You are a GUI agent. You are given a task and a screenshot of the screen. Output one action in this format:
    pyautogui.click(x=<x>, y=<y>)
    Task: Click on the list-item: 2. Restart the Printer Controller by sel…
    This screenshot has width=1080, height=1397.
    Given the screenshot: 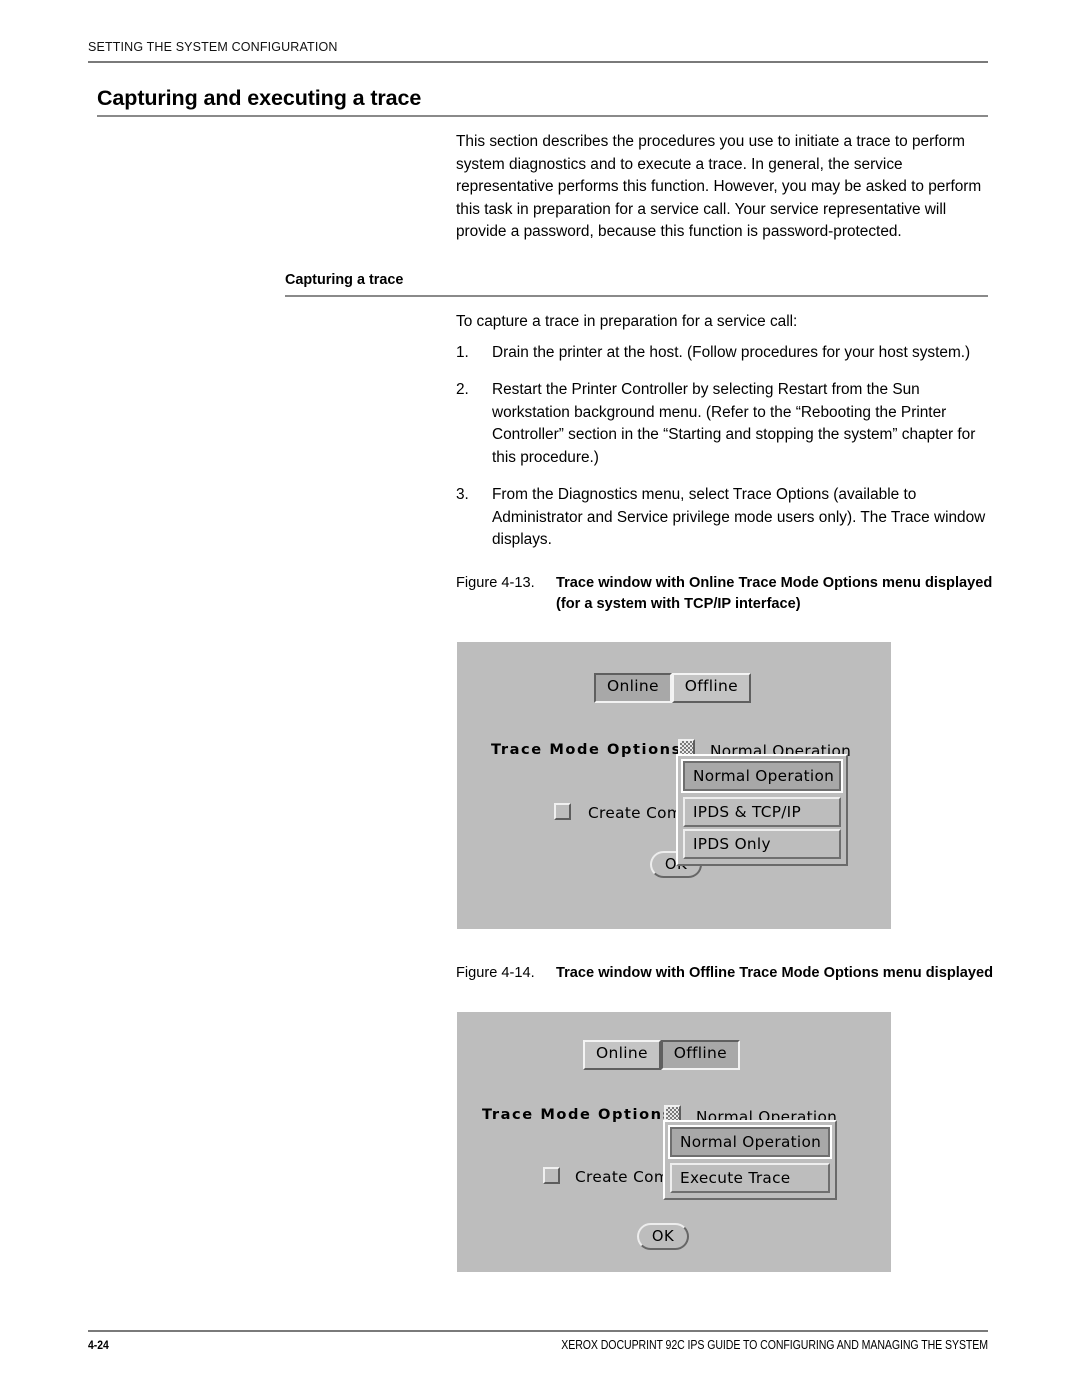 What is the action you would take?
    pyautogui.click(x=723, y=424)
    